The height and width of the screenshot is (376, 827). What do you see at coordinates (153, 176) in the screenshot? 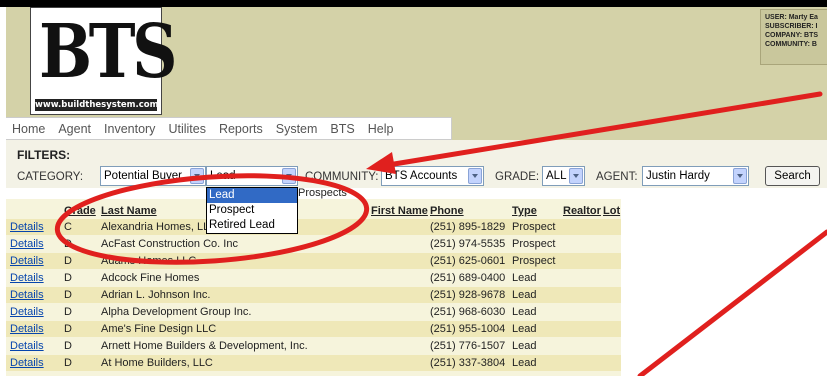
I see `category-select: Potential Buyer` at bounding box center [153, 176].